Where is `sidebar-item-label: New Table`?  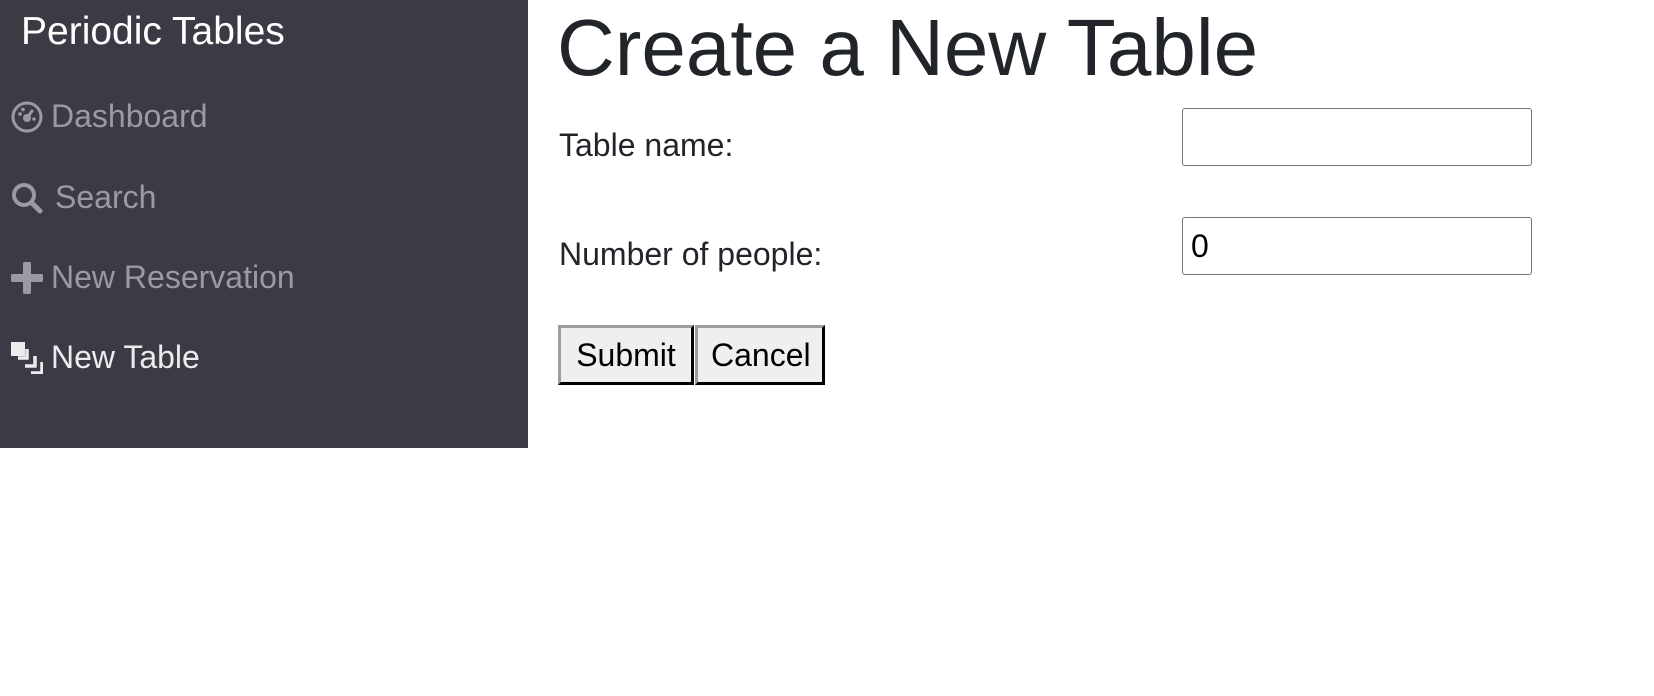 sidebar-item-label: New Table is located at coordinates (125, 357).